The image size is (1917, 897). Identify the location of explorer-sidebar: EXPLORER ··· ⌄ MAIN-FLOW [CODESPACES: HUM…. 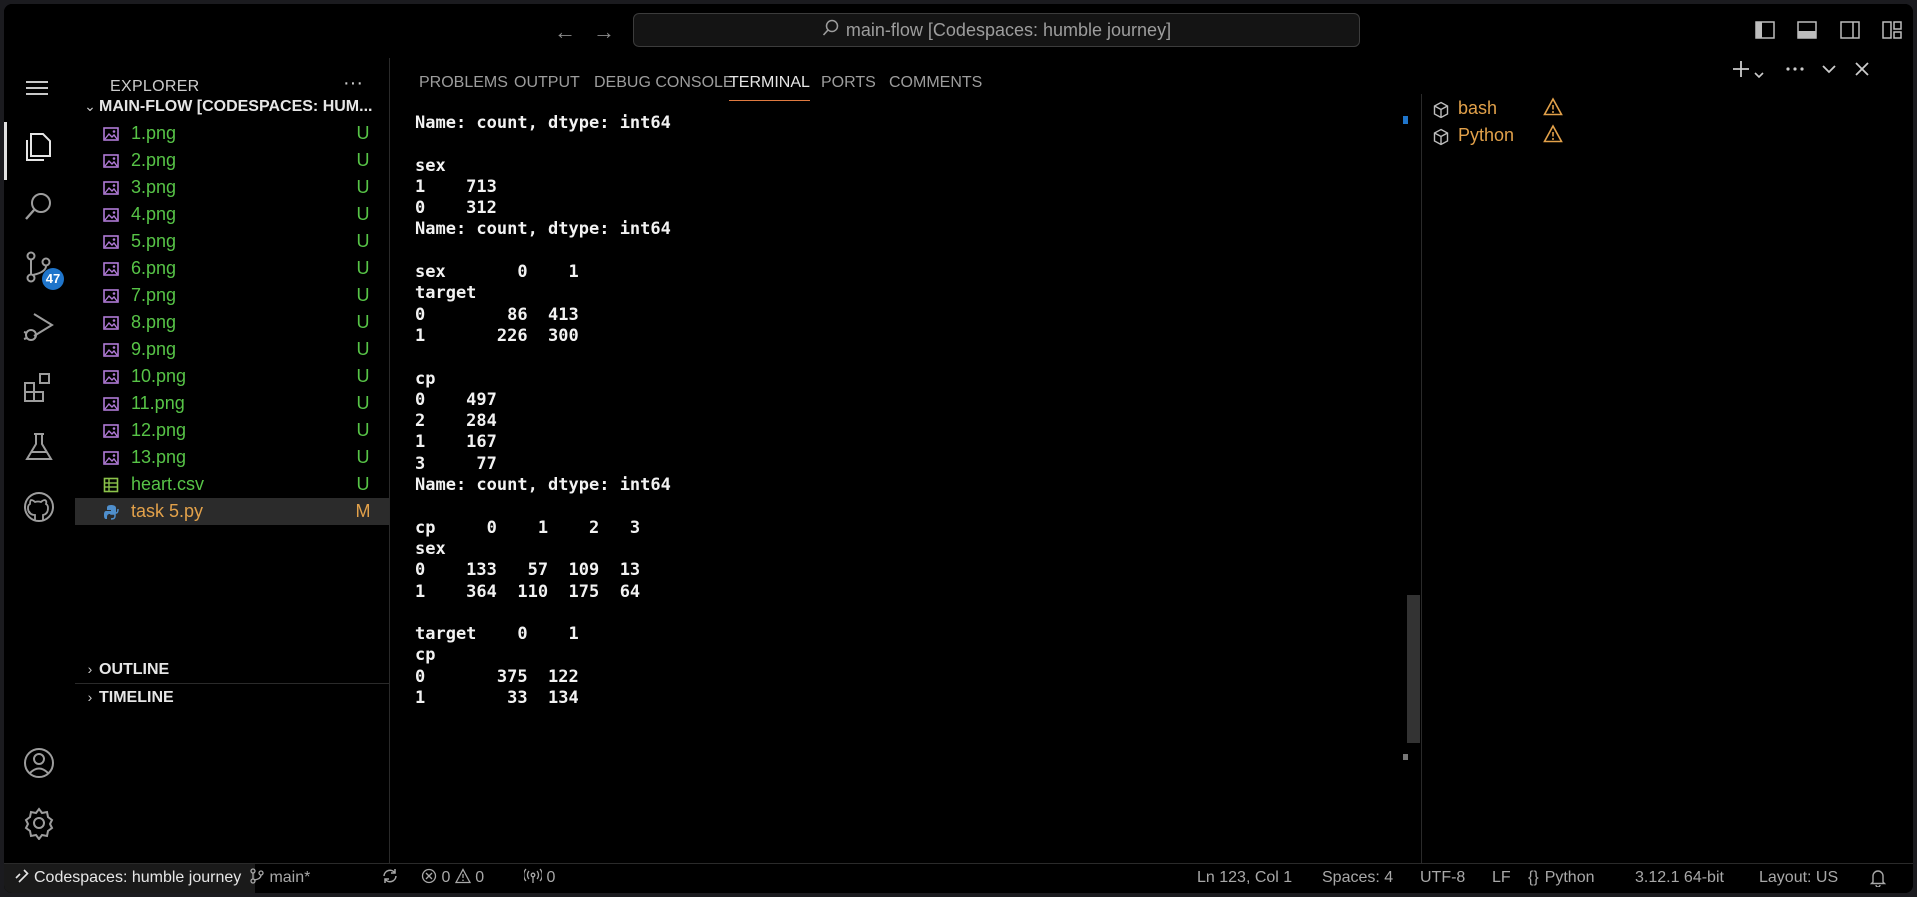
(232, 460).